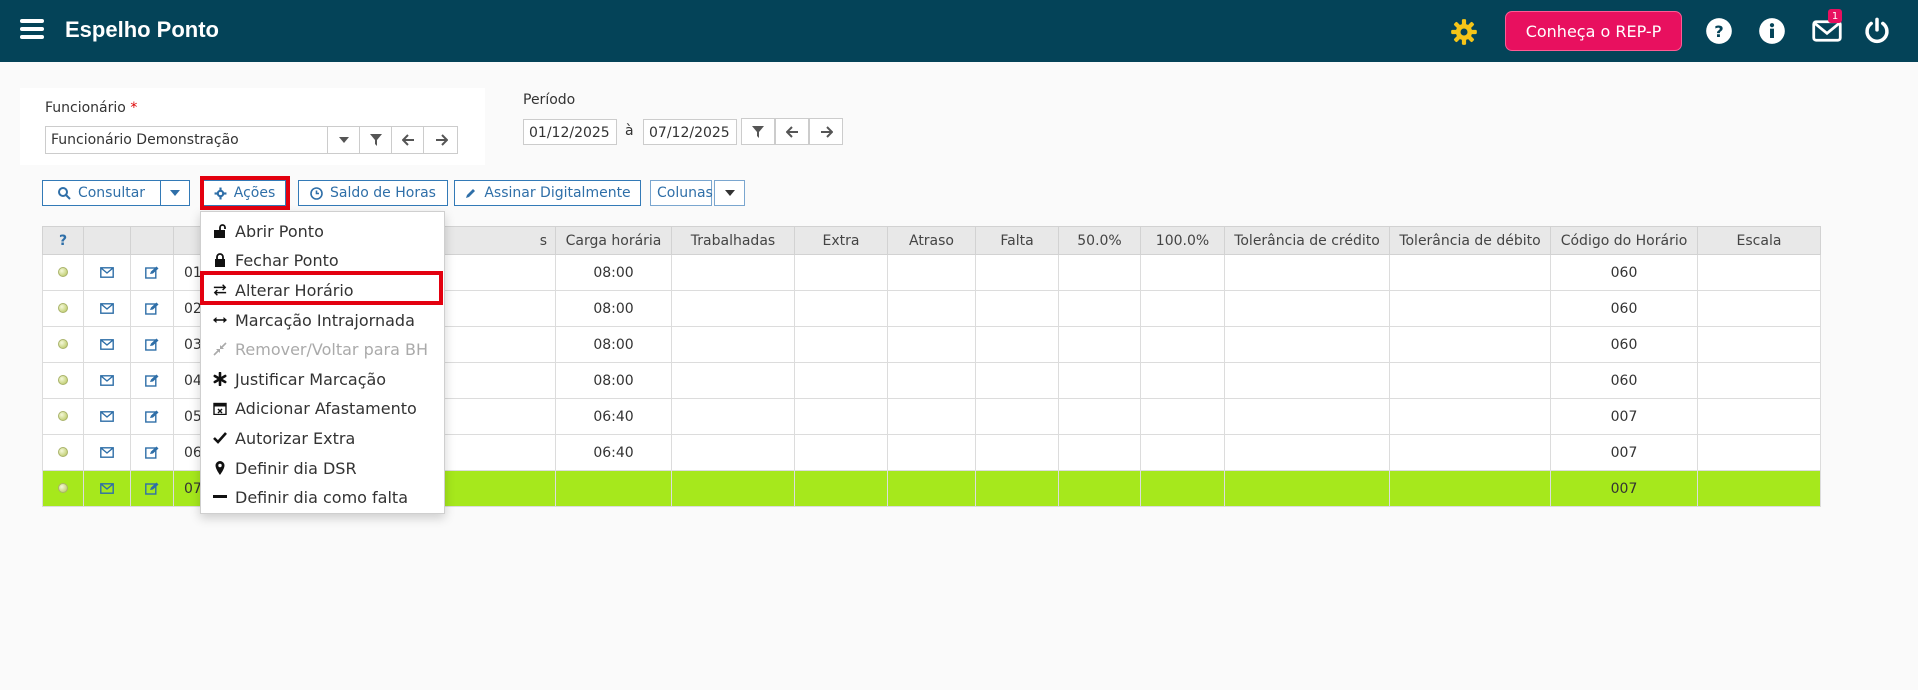 This screenshot has height=690, width=1918. I want to click on consultar-label: Consultar, so click(111, 193).